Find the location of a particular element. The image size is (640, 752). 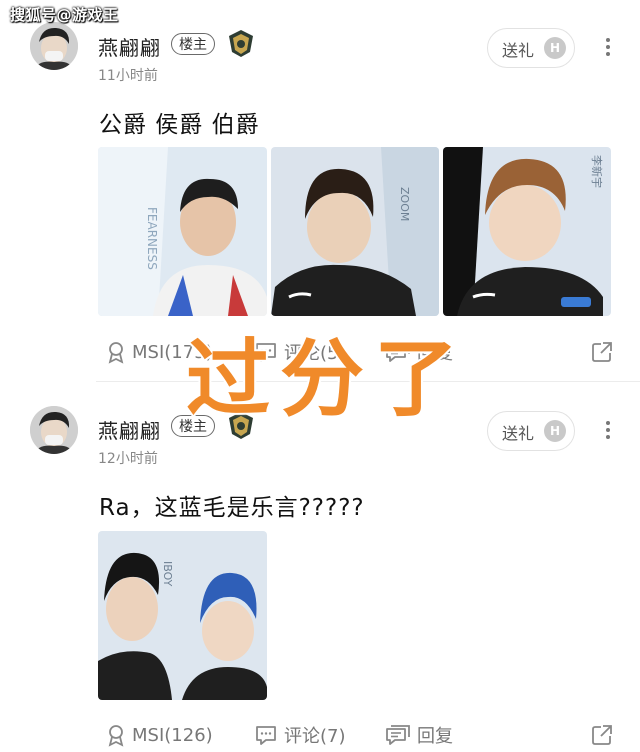

post-image: 李新宇 is located at coordinates (527, 231).